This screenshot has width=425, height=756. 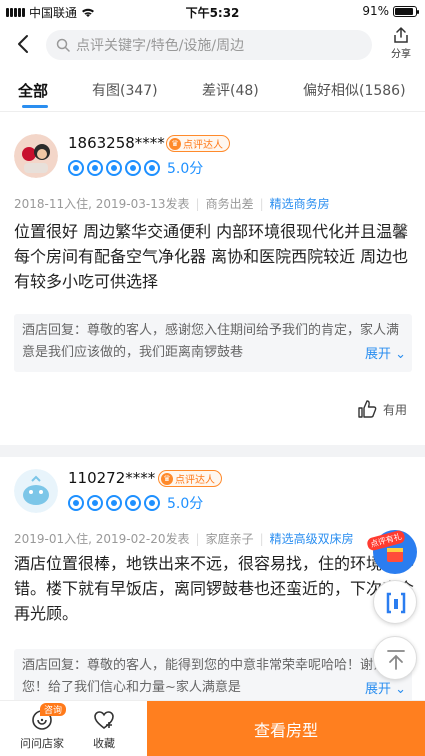 What do you see at coordinates (63, 45) in the screenshot?
I see `search-icon` at bounding box center [63, 45].